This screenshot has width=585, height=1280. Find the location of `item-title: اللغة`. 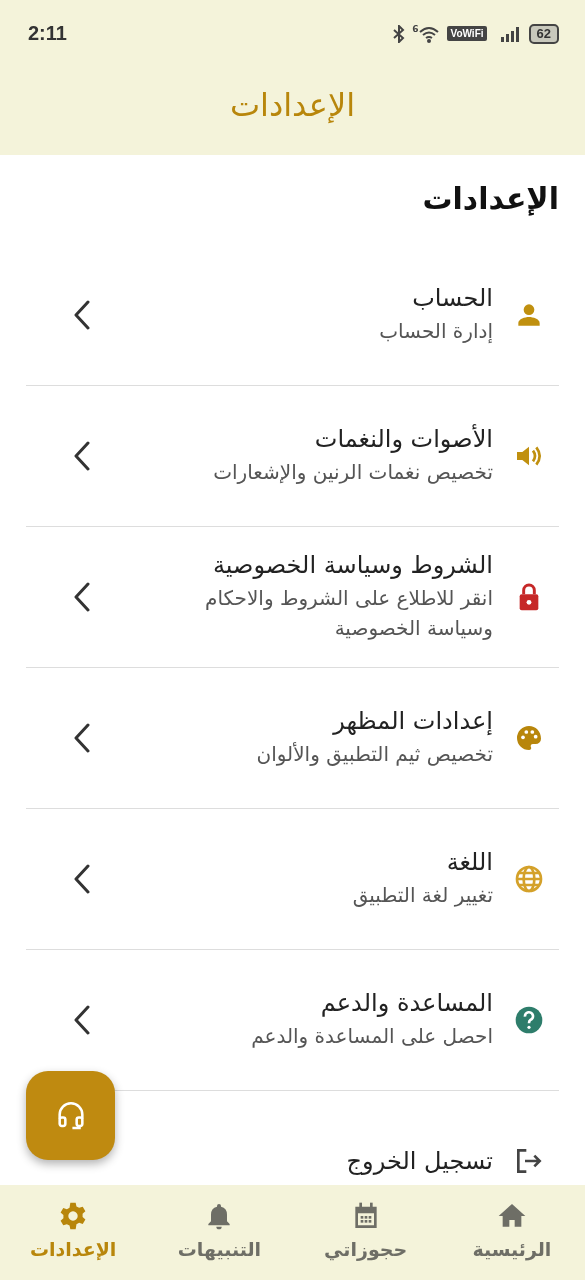

item-title: اللغة is located at coordinates (469, 862).